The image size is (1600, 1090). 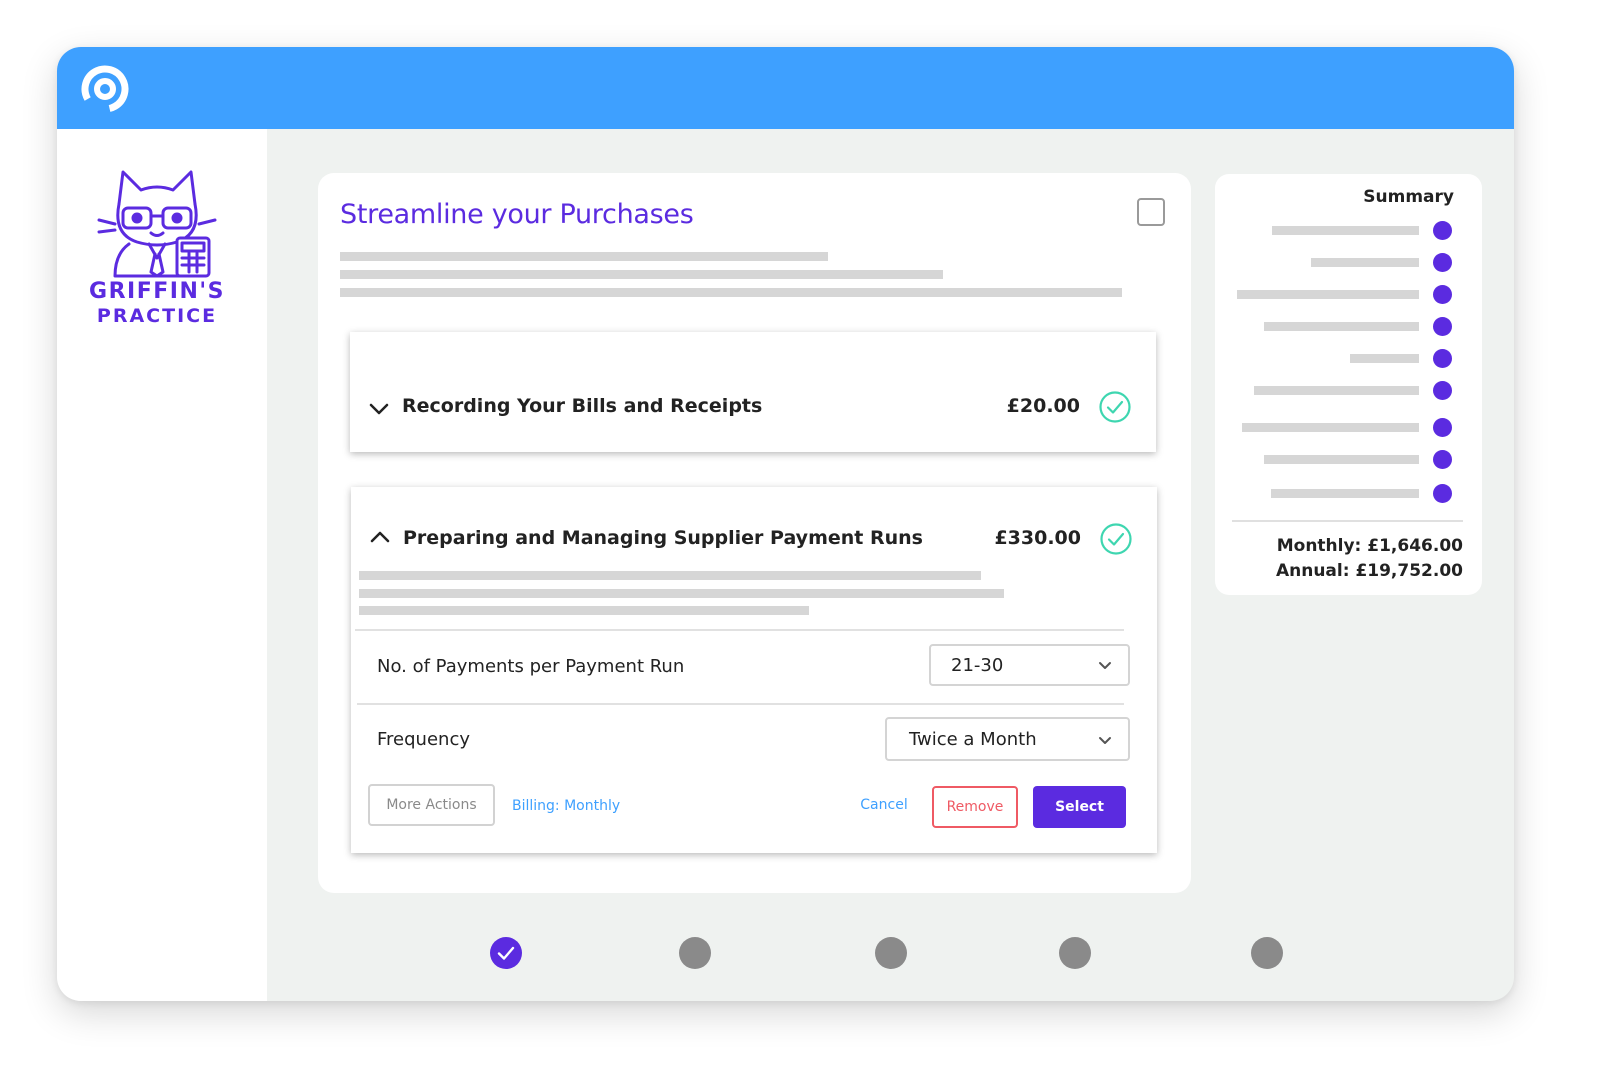 What do you see at coordinates (785, 88) in the screenshot?
I see `top-bar` at bounding box center [785, 88].